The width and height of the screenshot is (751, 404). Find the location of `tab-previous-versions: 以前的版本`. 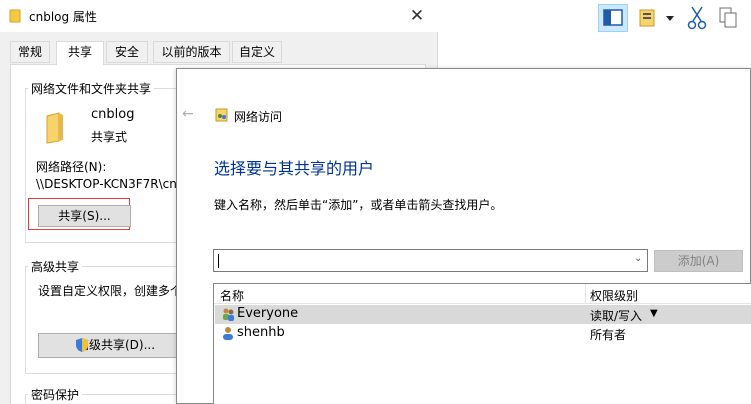

tab-previous-versions: 以前的版本 is located at coordinates (191, 52).